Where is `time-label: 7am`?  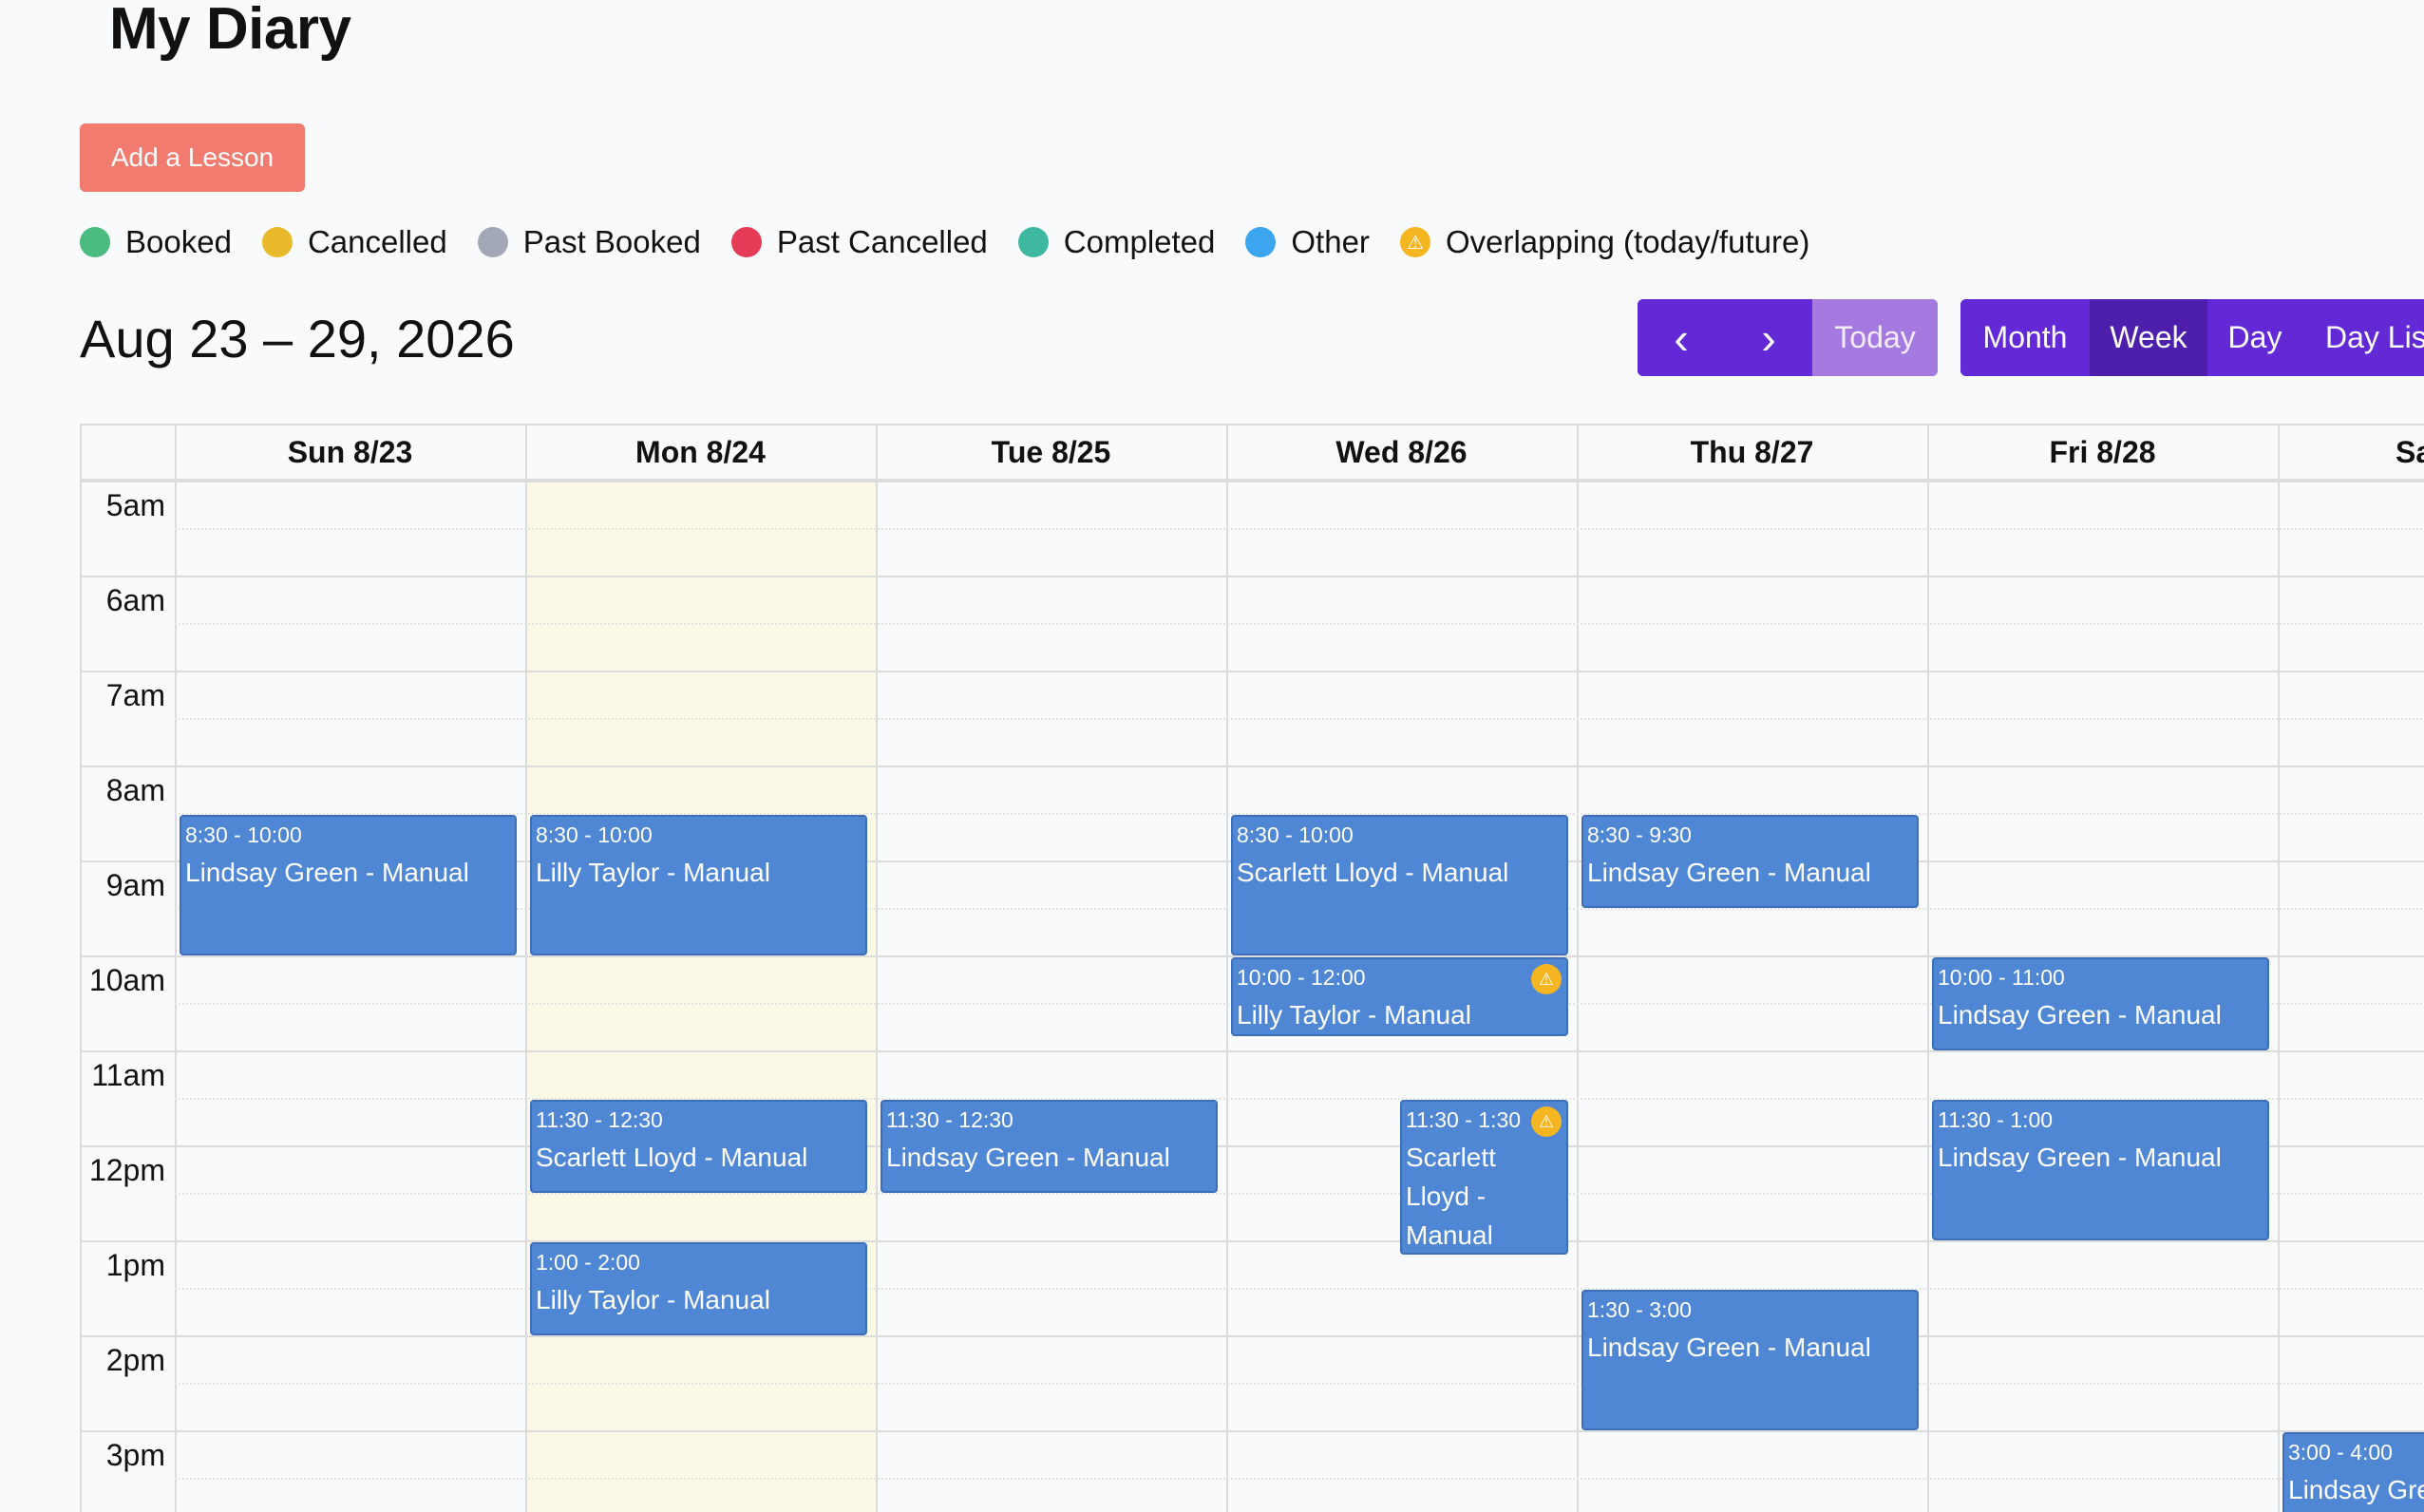 time-label: 7am is located at coordinates (135, 695).